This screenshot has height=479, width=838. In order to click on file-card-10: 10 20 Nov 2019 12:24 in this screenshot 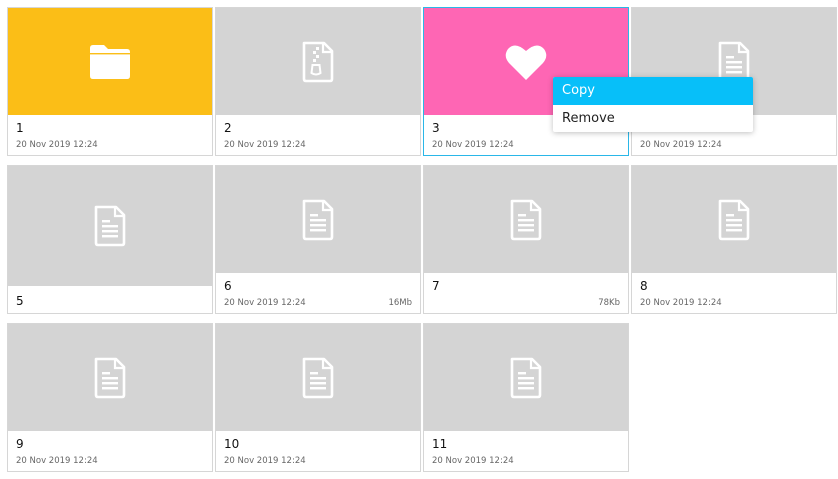, I will do `click(318, 397)`.